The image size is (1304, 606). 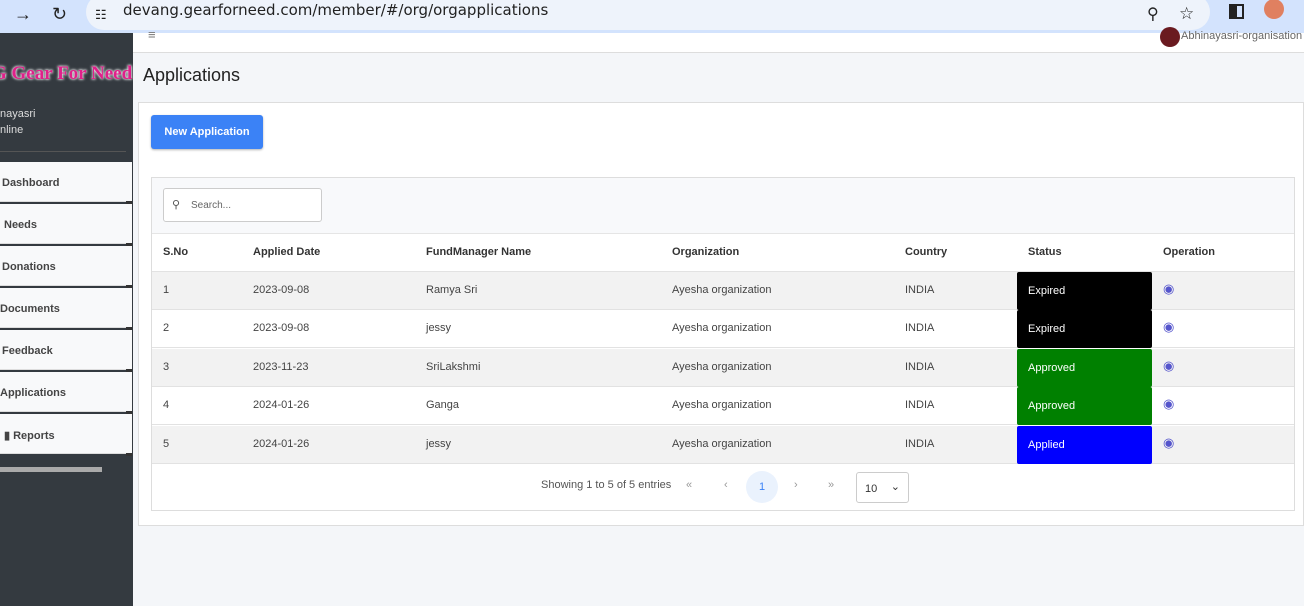 What do you see at coordinates (66, 435) in the screenshot?
I see `sidebar-item-reports: ▮ Reports` at bounding box center [66, 435].